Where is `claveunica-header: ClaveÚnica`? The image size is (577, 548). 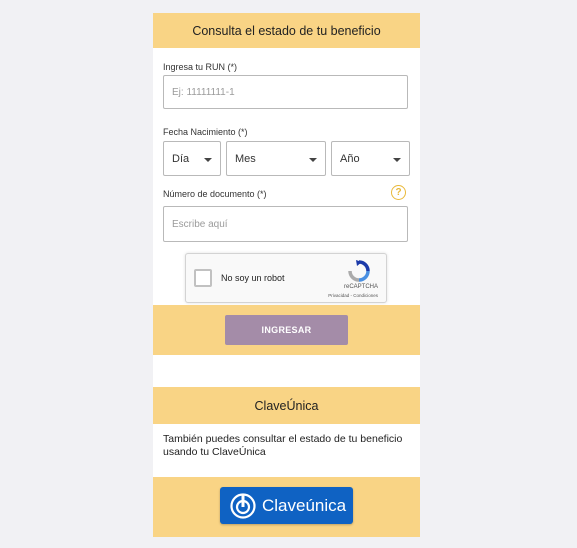
claveunica-header: ClaveÚnica is located at coordinates (286, 405).